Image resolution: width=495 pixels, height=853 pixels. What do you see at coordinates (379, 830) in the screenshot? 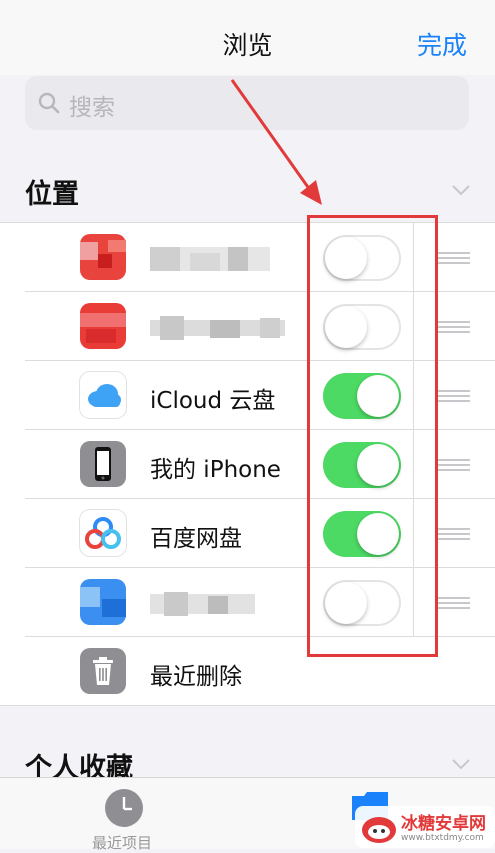
I see `watermark-logo-icon` at bounding box center [379, 830].